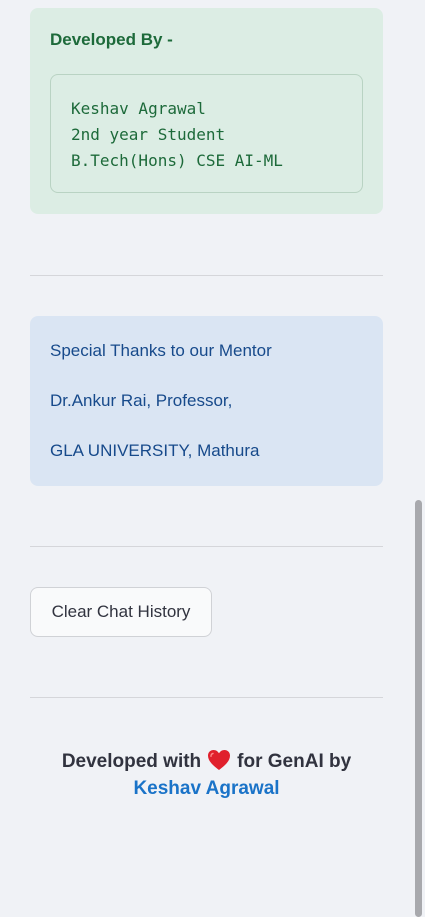 The height and width of the screenshot is (917, 425). I want to click on author-link: Keshav Agrawal, so click(206, 788).